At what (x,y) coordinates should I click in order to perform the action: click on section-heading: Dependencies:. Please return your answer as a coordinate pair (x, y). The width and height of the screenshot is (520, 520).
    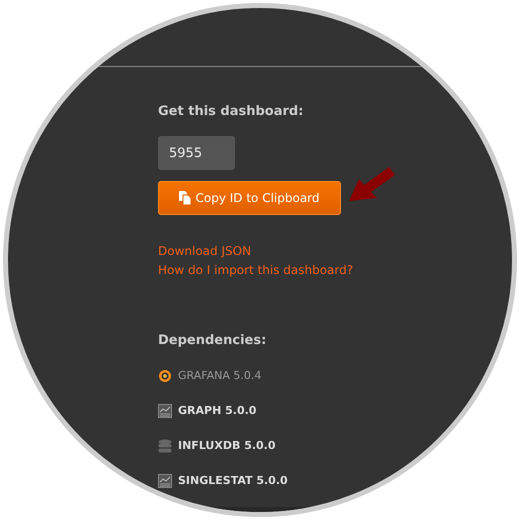
    Looking at the image, I should click on (212, 340).